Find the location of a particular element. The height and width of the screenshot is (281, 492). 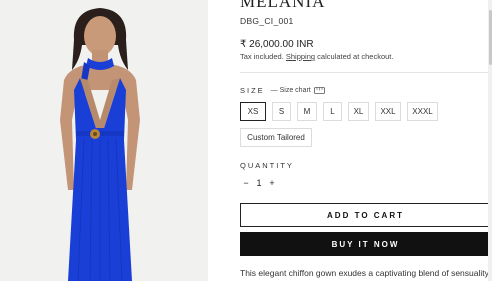

size-option-l: L is located at coordinates (332, 111).